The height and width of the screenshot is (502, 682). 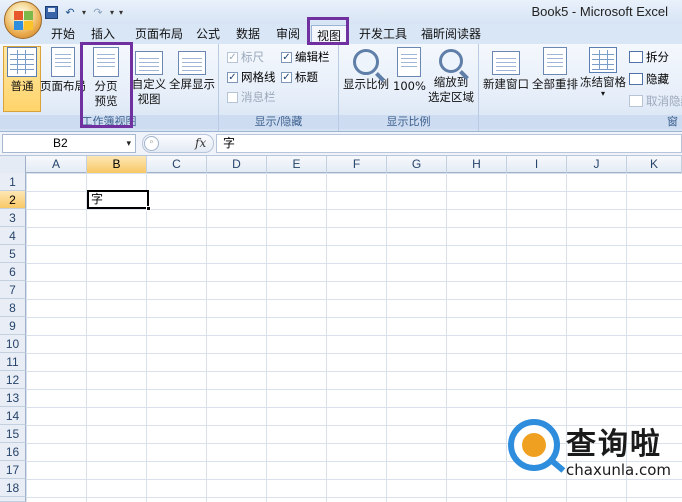 I want to click on split-label: 拆分, so click(x=657, y=57).